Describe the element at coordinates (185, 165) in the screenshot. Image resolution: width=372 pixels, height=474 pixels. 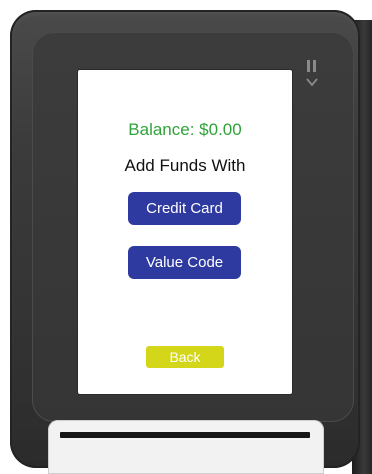
I see `add-funds-heading: Add Funds With` at that location.